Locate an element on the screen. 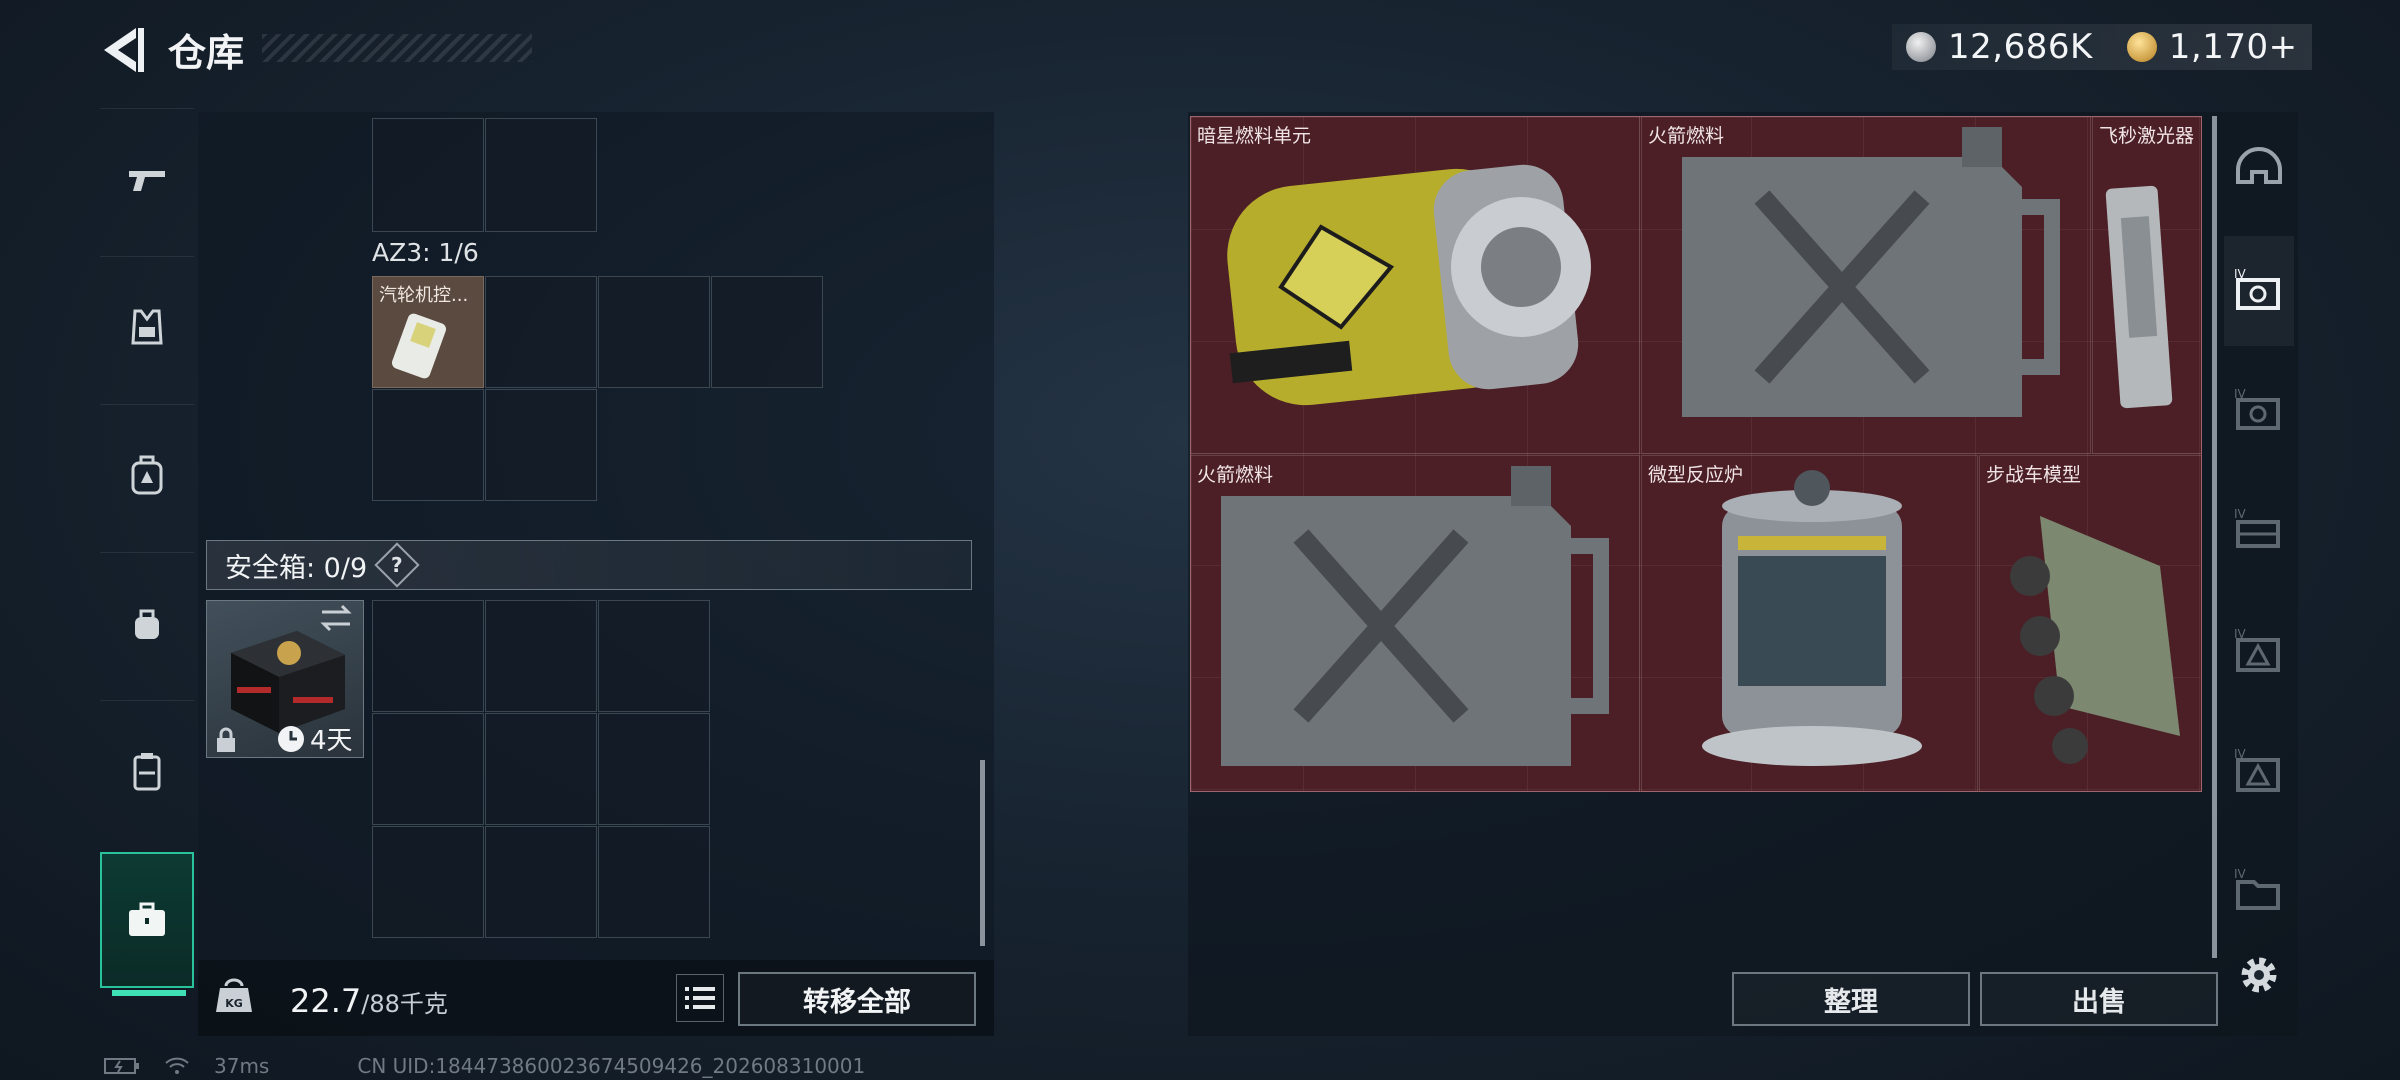  stash-item-rocket-fuel: 火箭燃料 is located at coordinates (1866, 285).